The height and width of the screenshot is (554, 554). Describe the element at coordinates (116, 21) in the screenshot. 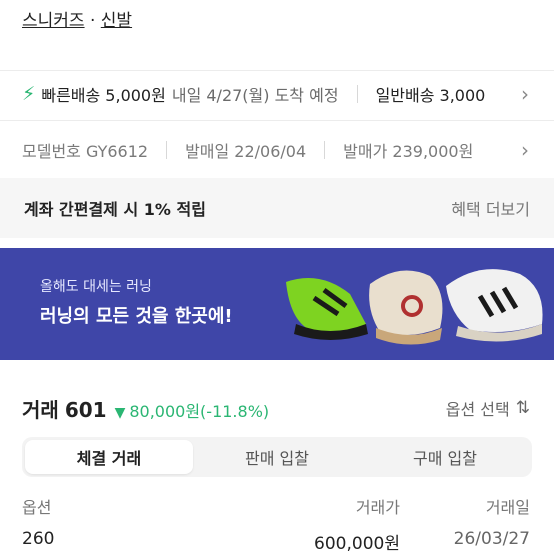

I see `breadcrumb-subcategory: 신발` at that location.